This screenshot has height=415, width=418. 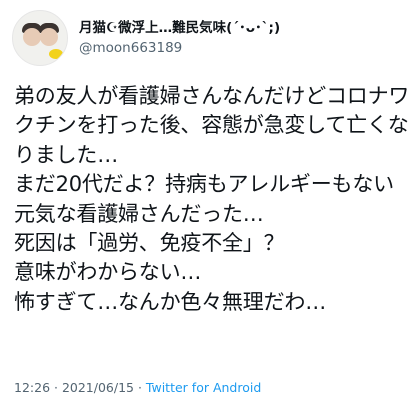 What do you see at coordinates (32, 37) in the screenshot?
I see `avatar-face-left` at bounding box center [32, 37].